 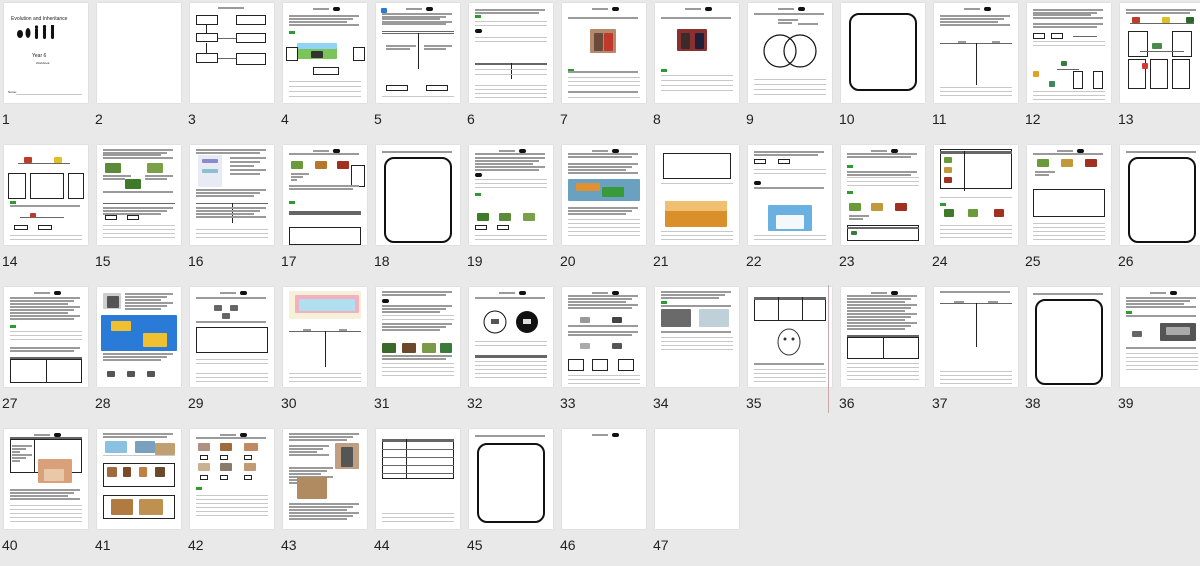 I want to click on page-thumbnail: 11, so click(x=976, y=70).